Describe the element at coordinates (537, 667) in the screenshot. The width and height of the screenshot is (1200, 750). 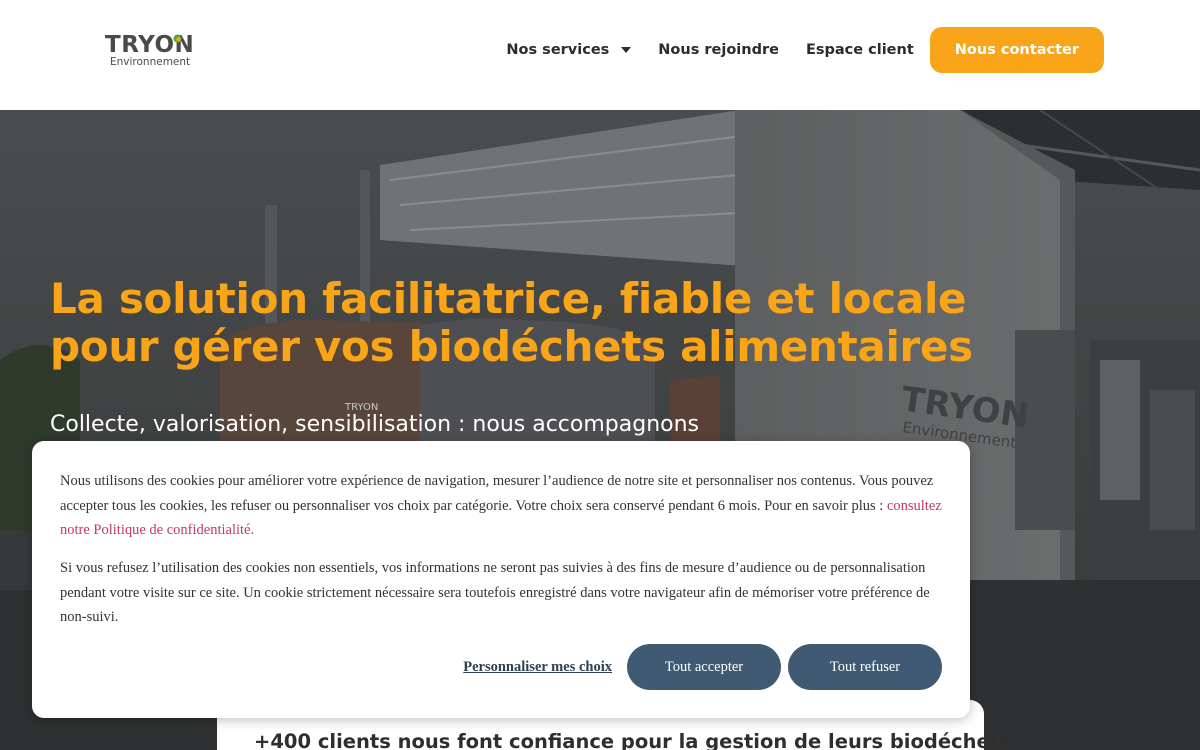
I see `customize-cookies-link: Personnaliser mes choix` at that location.